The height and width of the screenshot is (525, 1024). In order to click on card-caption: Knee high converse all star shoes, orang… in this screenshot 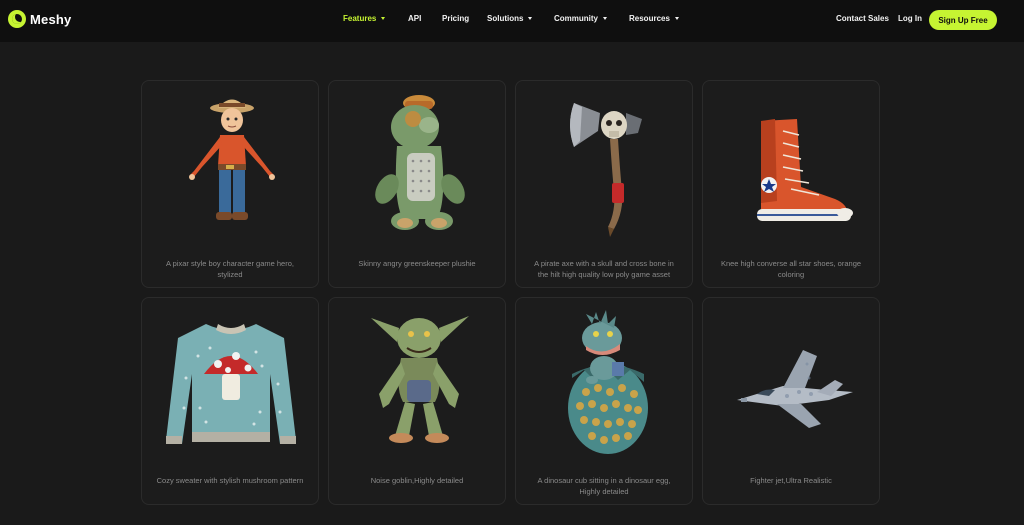, I will do `click(791, 269)`.